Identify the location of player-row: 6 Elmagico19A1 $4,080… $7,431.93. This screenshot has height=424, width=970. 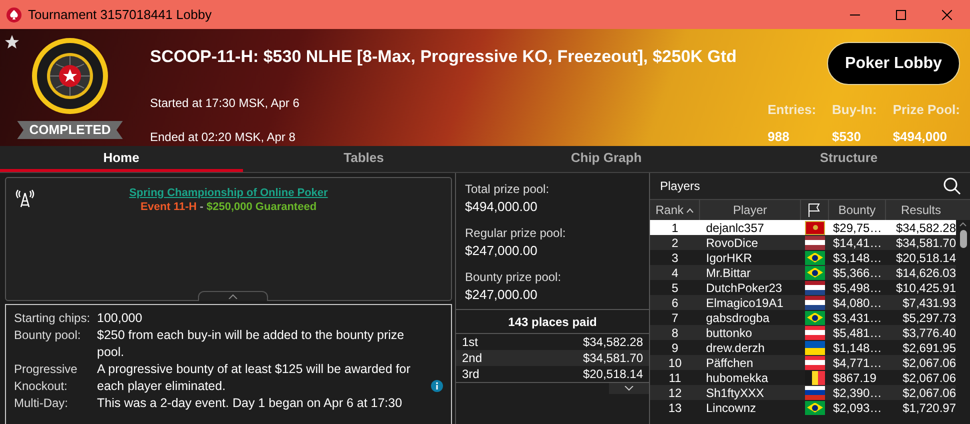
(803, 302).